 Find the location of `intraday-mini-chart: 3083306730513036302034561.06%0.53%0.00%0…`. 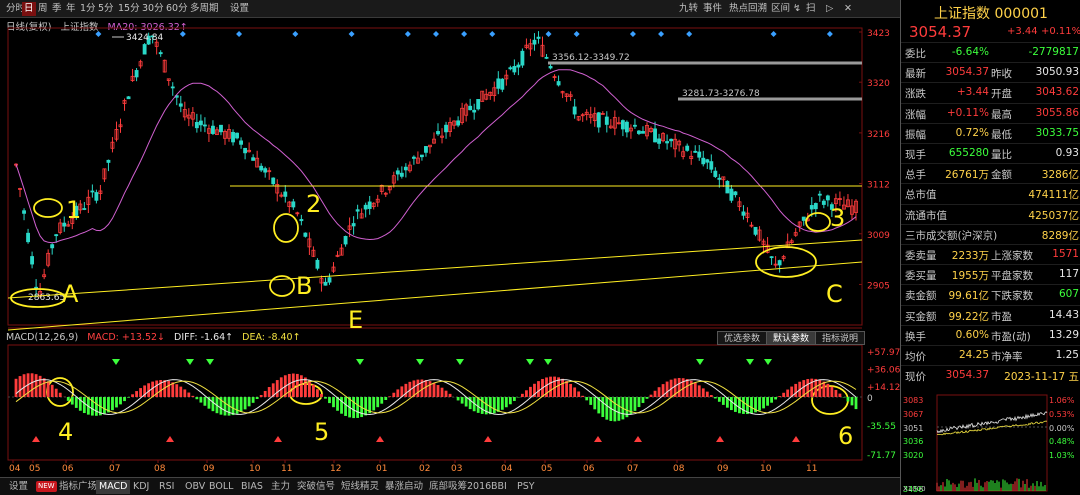

intraday-mini-chart: 3083306730513036302034561.06%0.53%0.00%0… is located at coordinates (990, 443).